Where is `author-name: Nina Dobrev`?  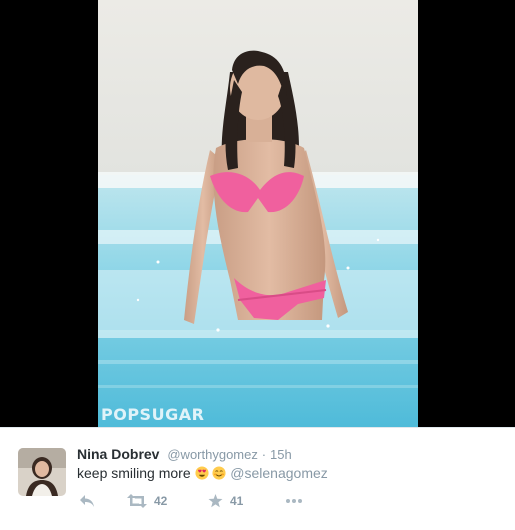 author-name: Nina Dobrev is located at coordinates (118, 454).